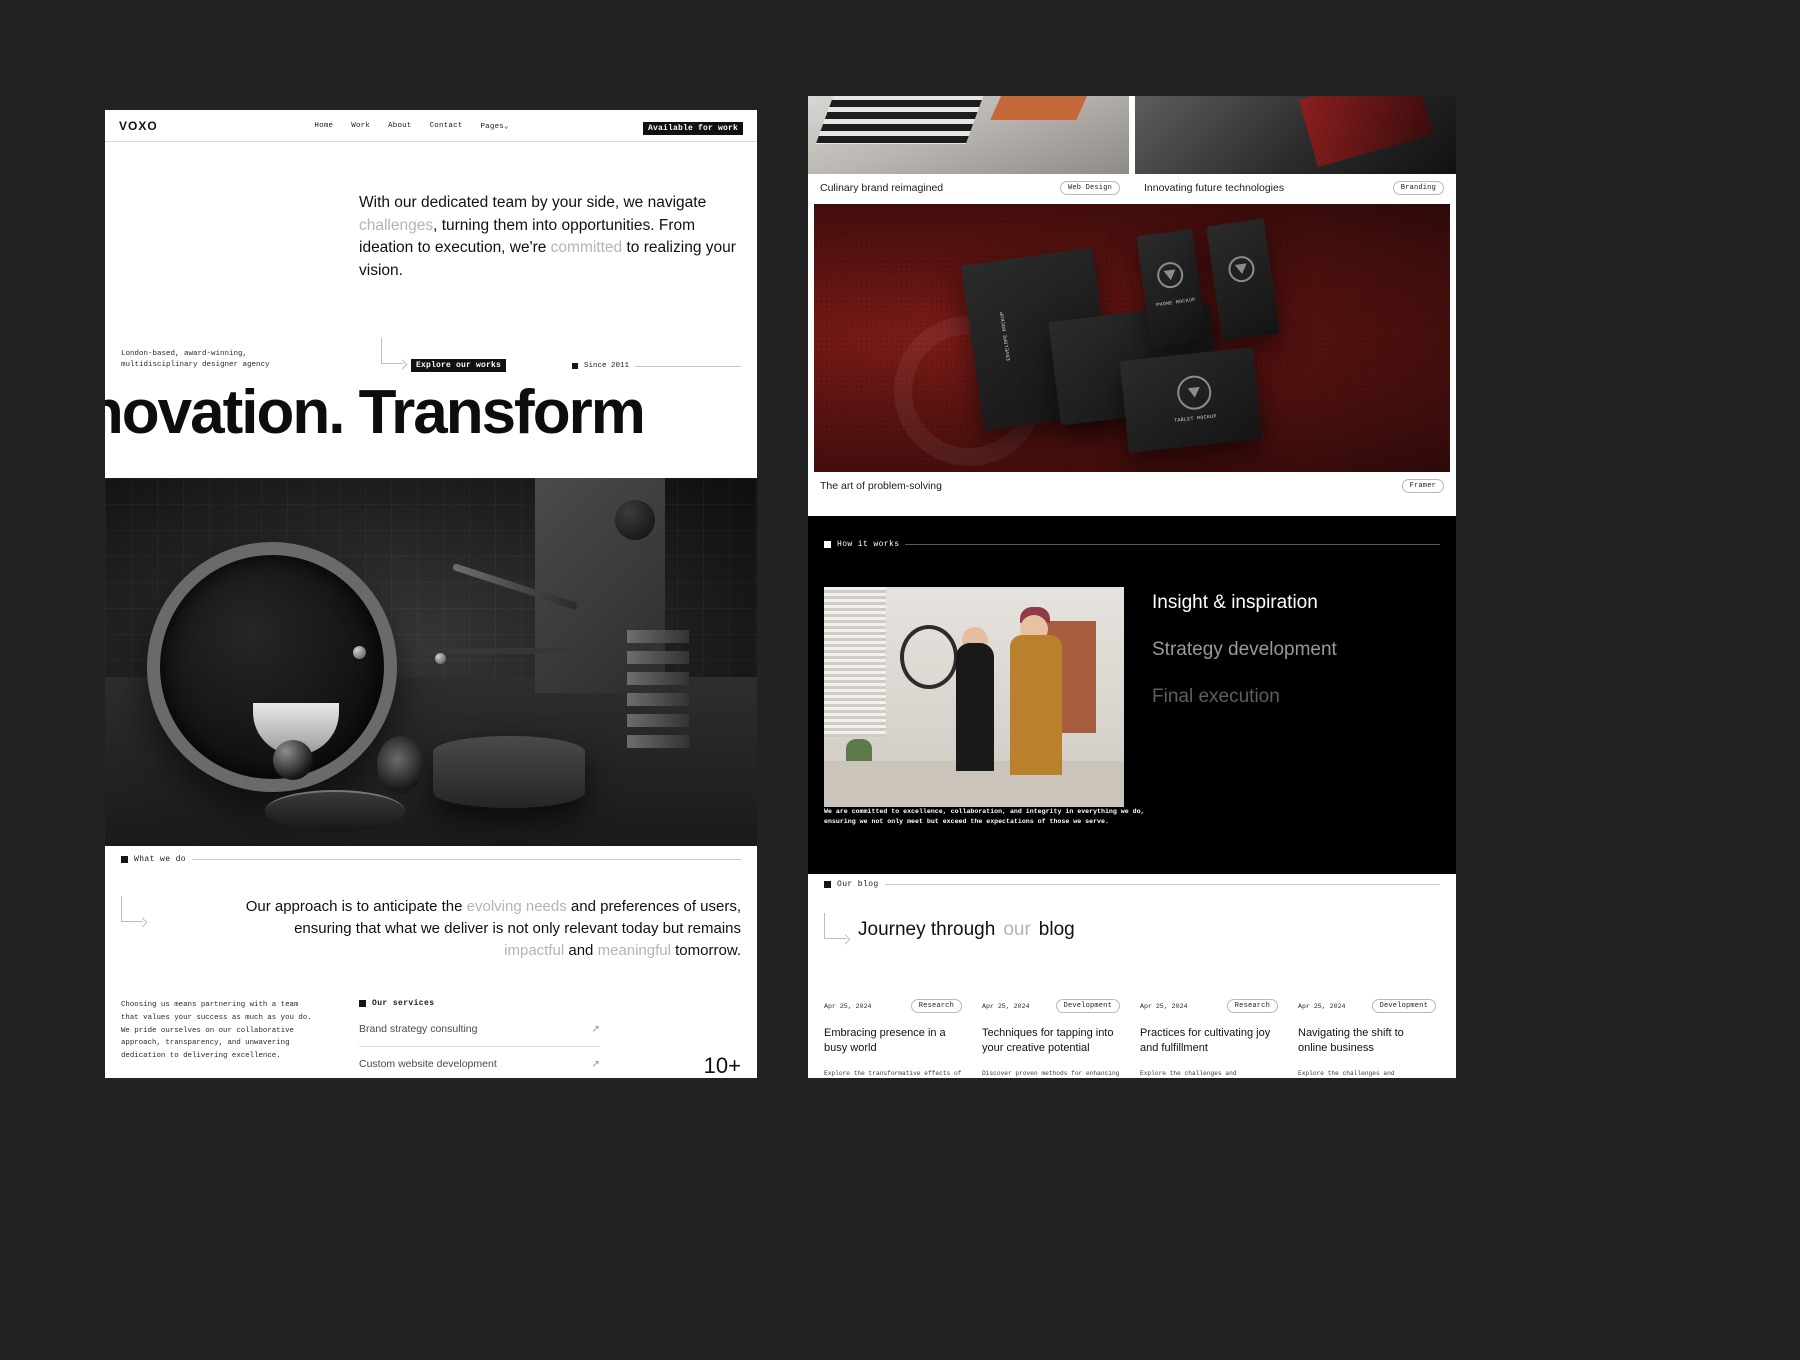 This screenshot has width=1800, height=1360. I want to click on team-photo, so click(974, 697).